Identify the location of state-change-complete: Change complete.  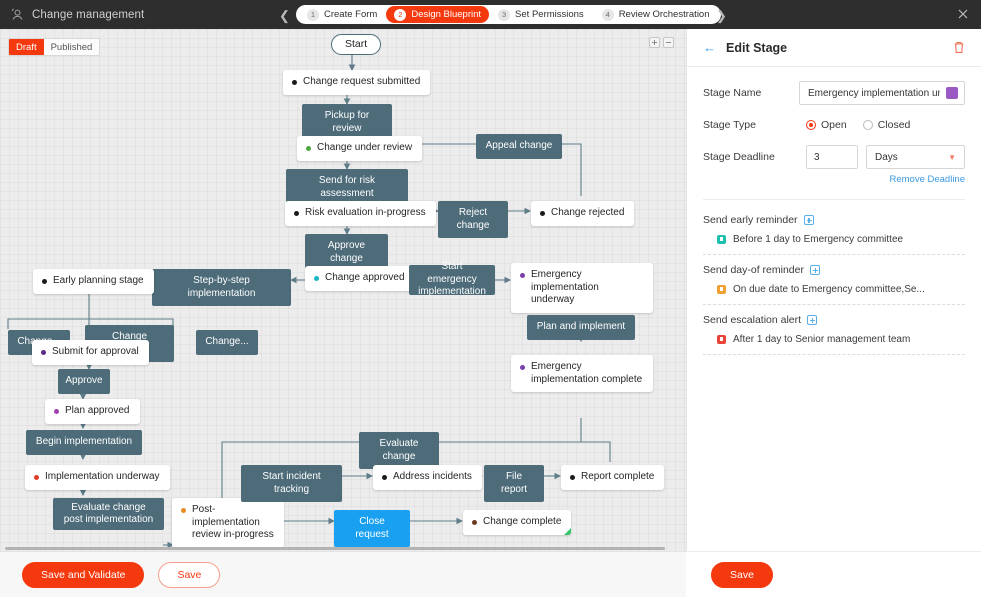
(517, 522).